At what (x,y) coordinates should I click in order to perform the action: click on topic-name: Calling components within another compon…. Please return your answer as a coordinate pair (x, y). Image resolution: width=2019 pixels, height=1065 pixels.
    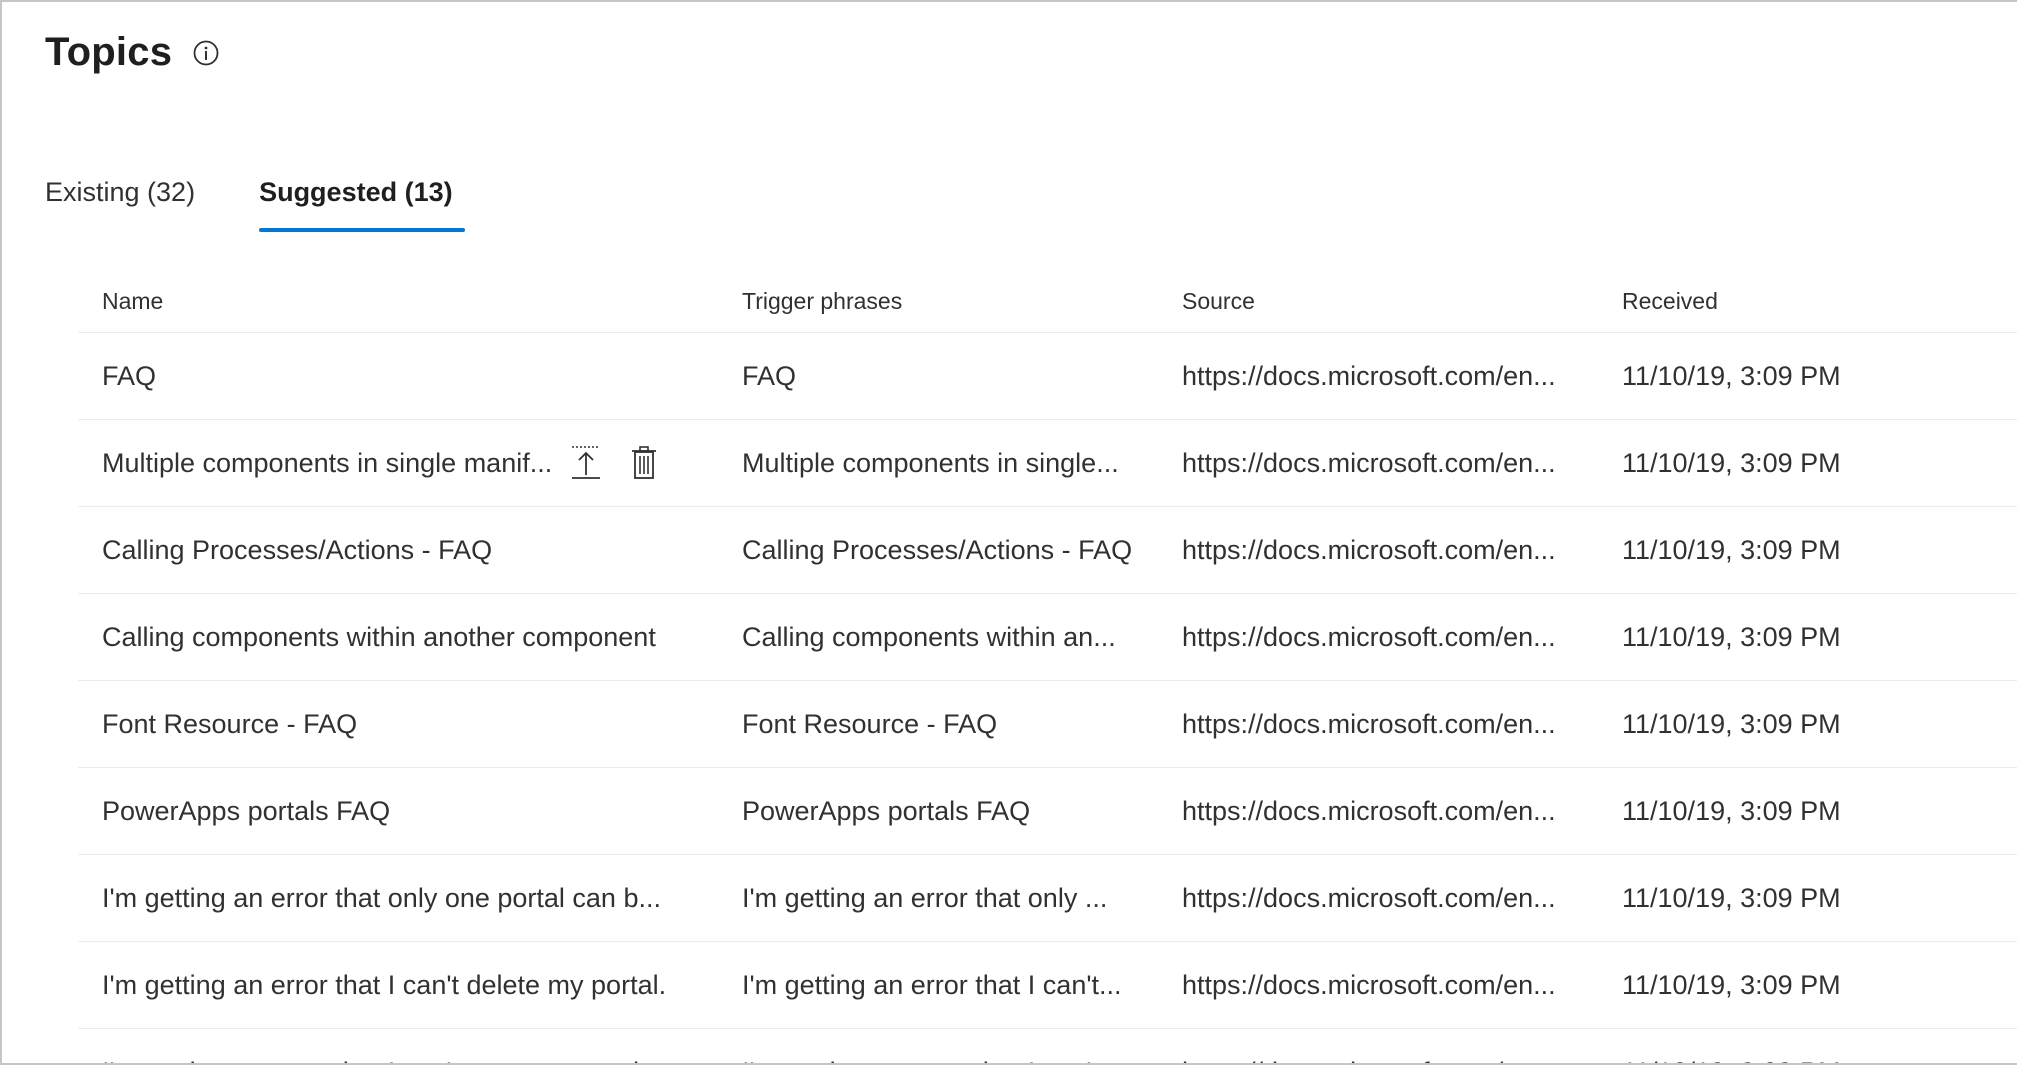
    Looking at the image, I should click on (379, 637).